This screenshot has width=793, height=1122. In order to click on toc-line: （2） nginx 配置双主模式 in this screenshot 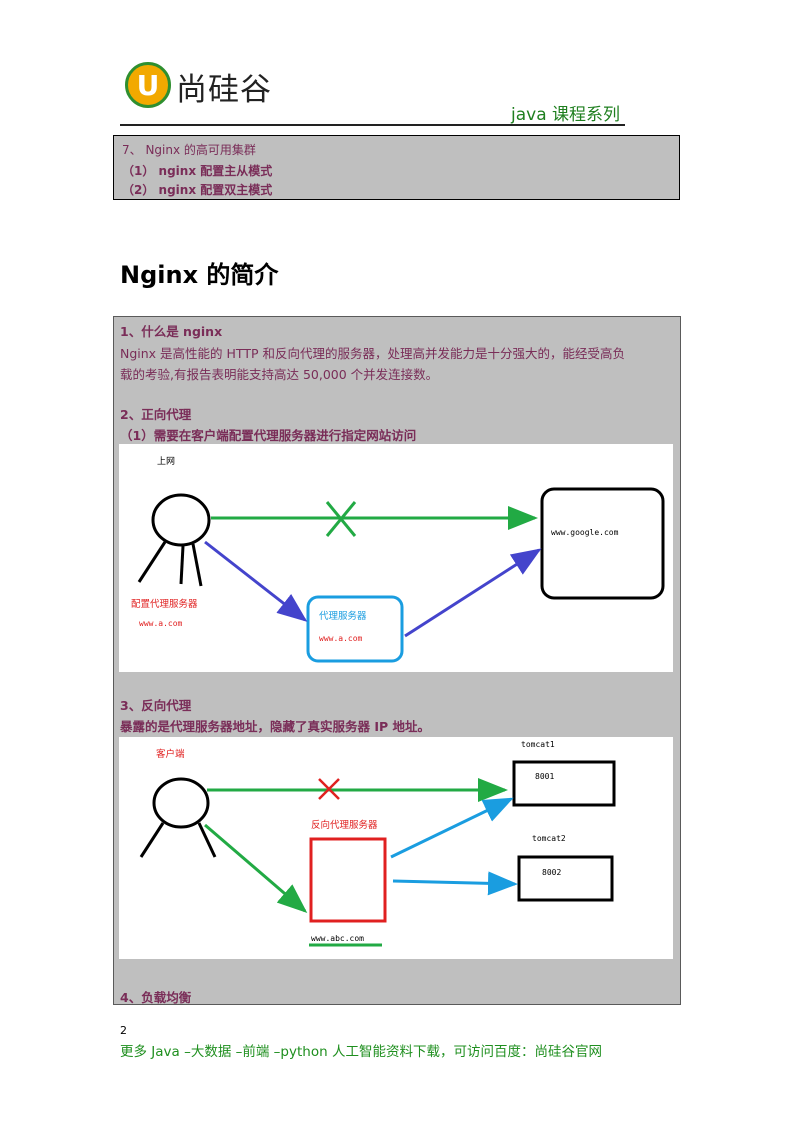, I will do `click(197, 190)`.